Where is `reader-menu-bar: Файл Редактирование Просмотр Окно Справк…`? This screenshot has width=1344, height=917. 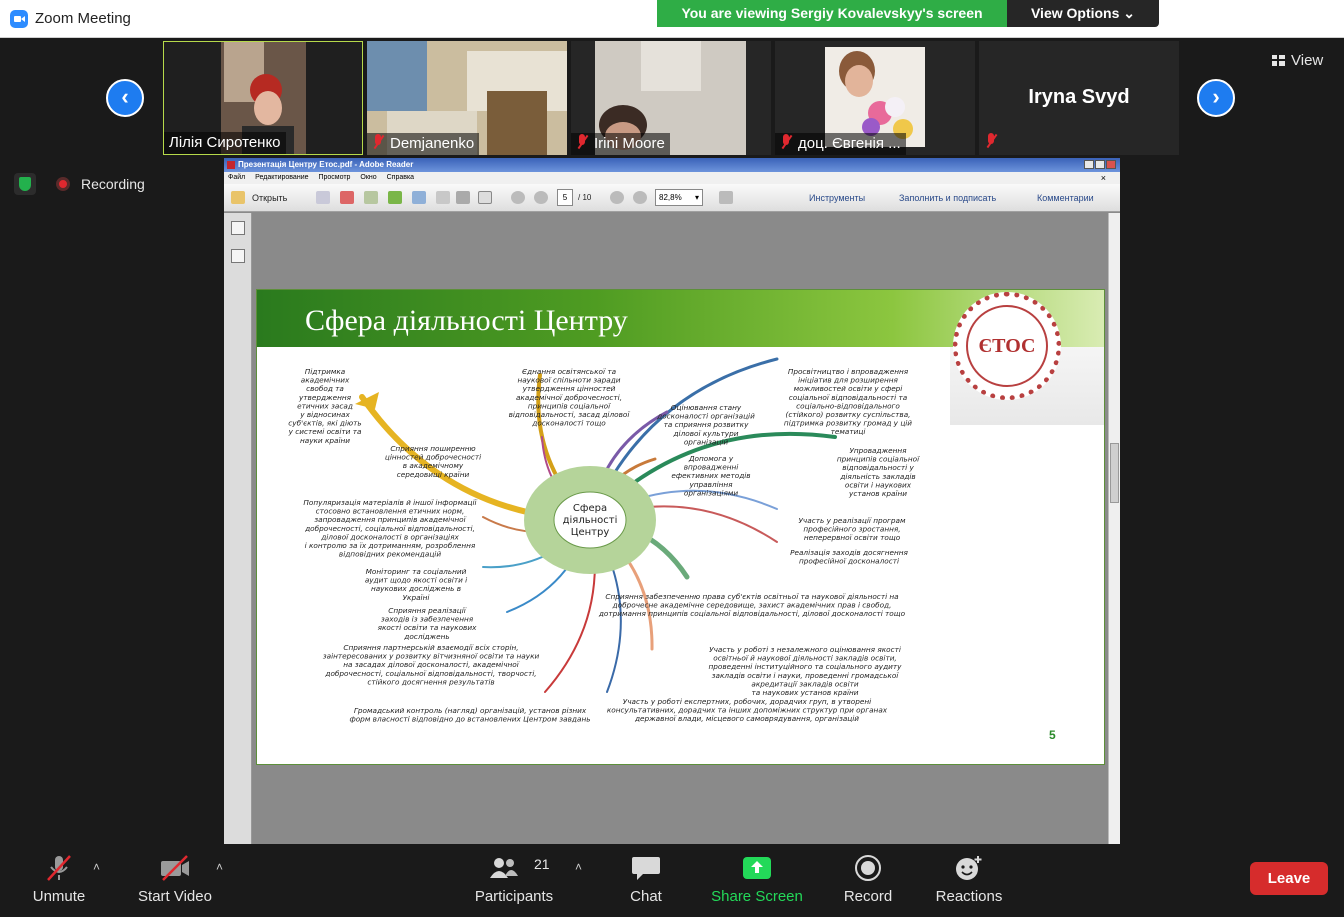
reader-menu-bar: Файл Редактирование Просмотр Окно Справк… is located at coordinates (672, 178).